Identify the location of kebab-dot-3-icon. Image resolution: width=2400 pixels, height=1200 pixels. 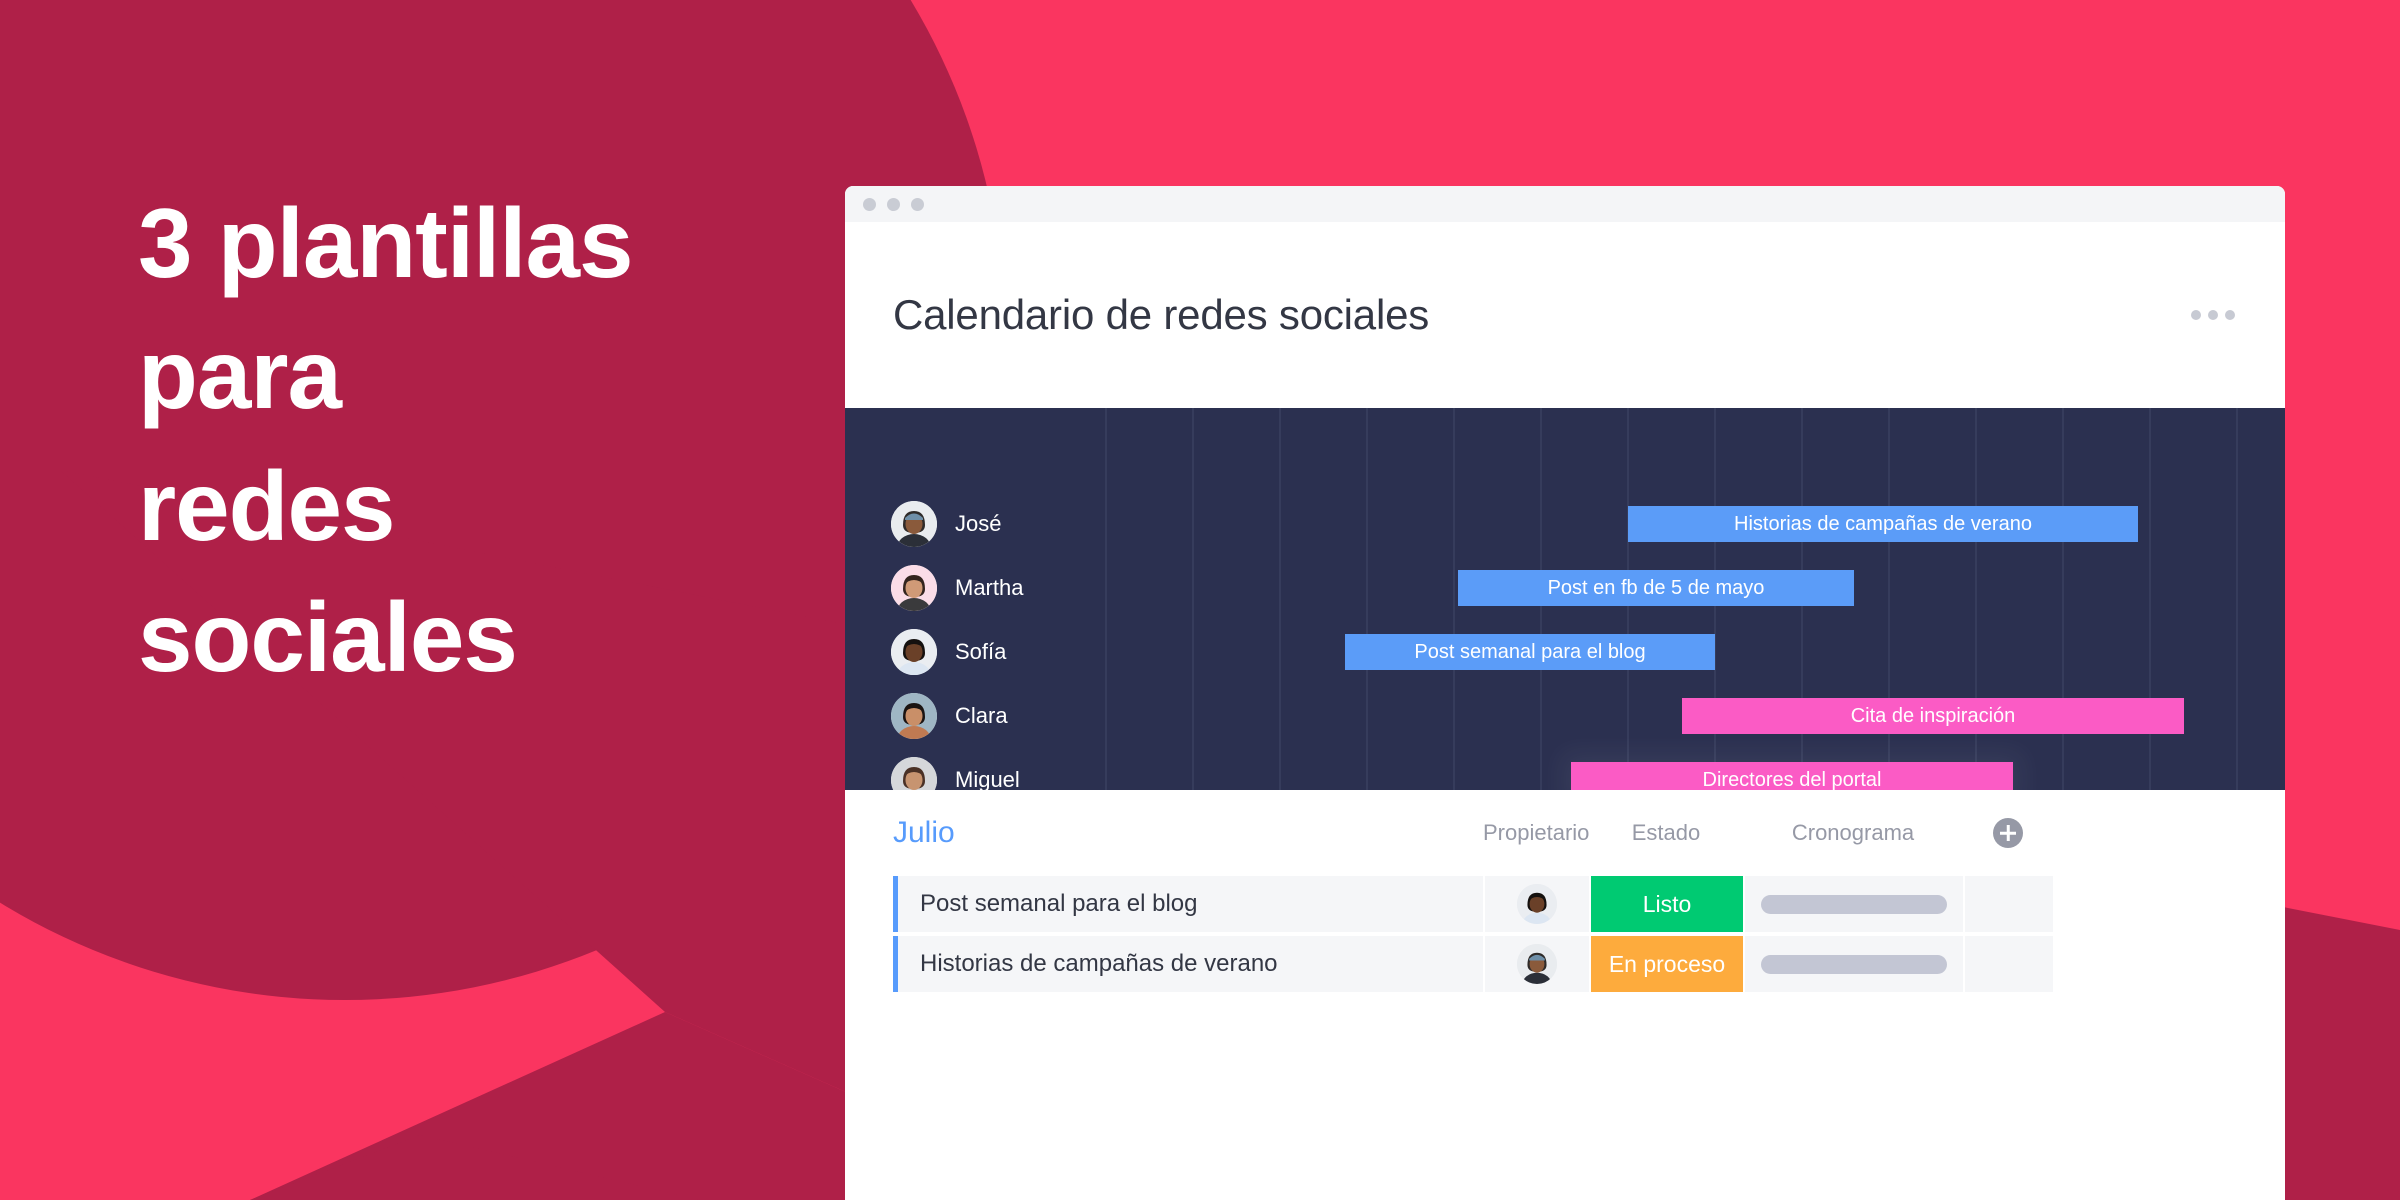
(2230, 315).